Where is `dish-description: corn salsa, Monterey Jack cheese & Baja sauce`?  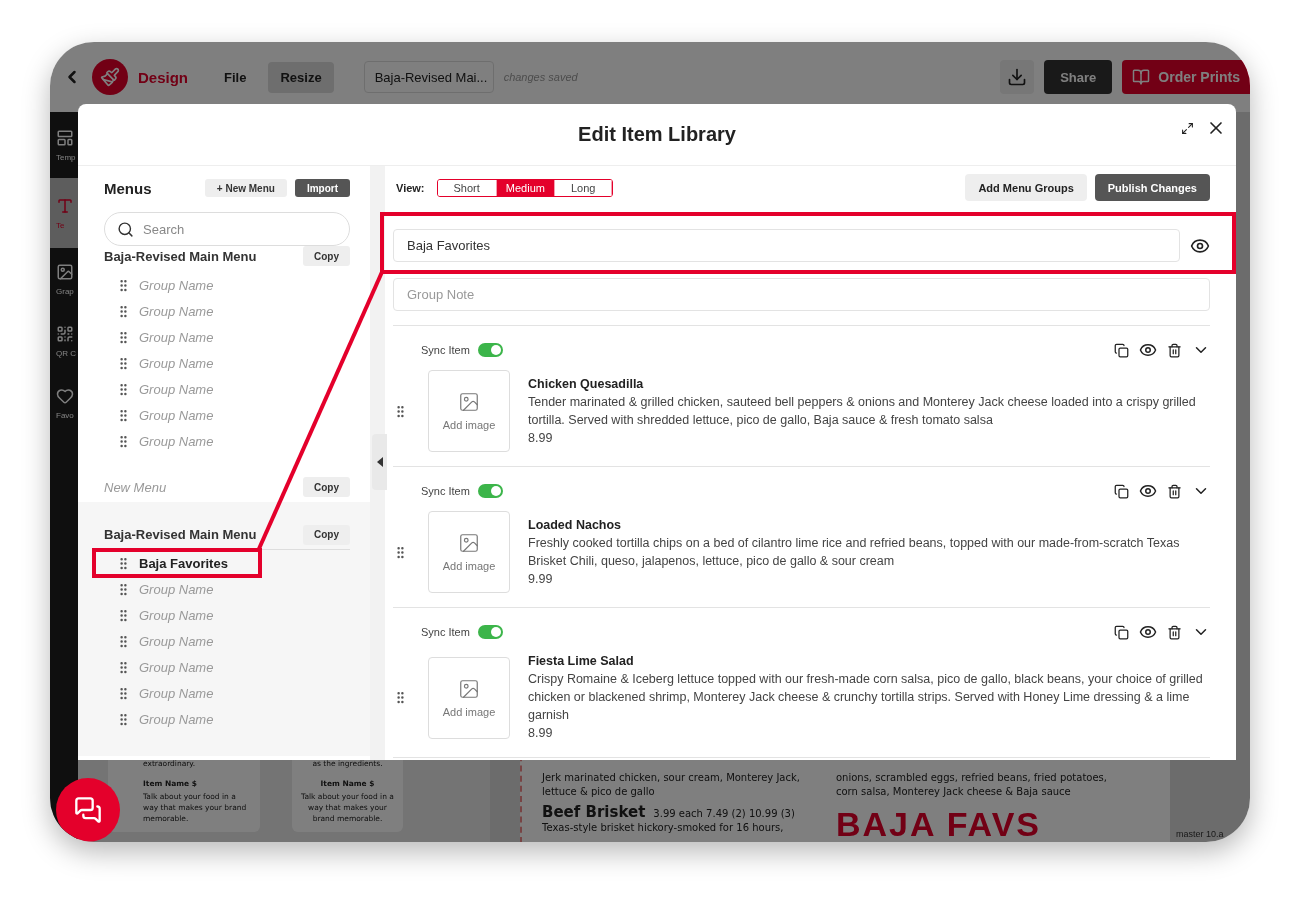
dish-description: corn salsa, Monterey Jack cheese & Baja sauce is located at coordinates (953, 792).